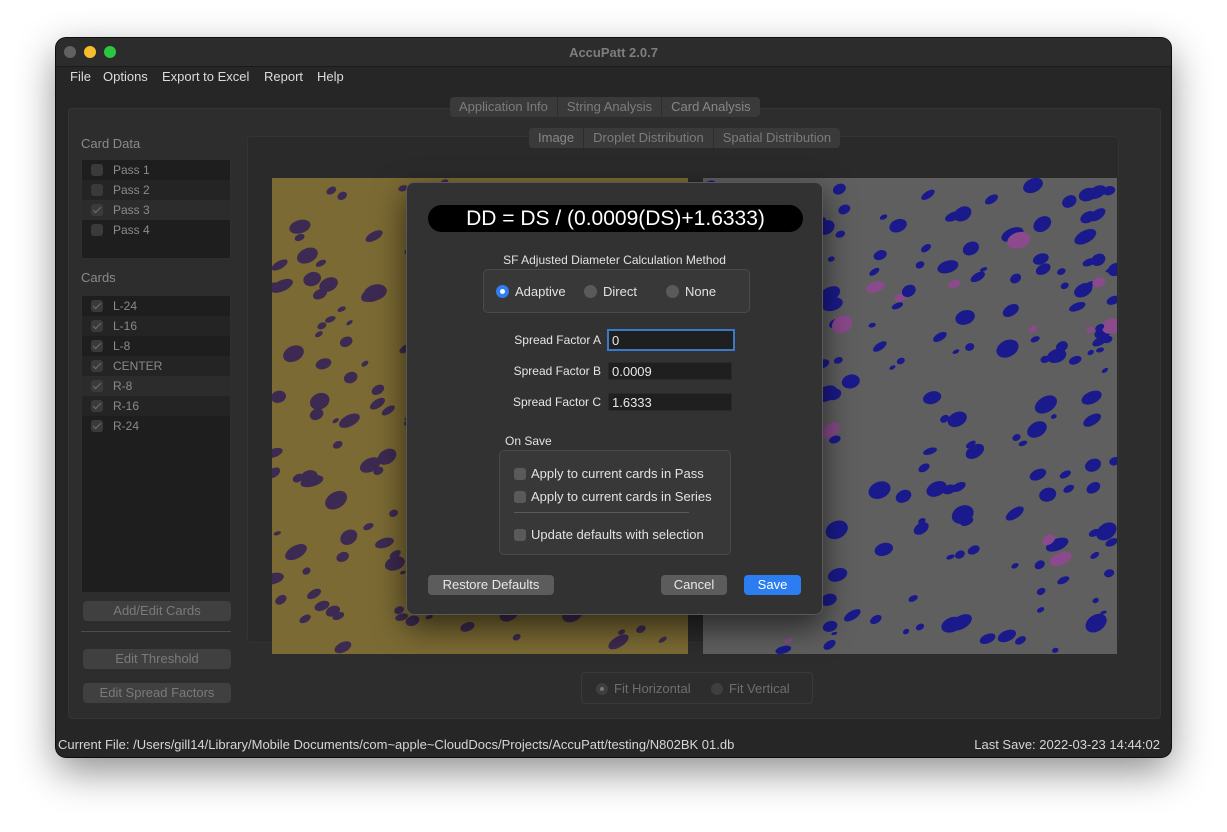 This screenshot has height=832, width=1227. I want to click on restore-defaults-button: Restore Defaults, so click(491, 585).